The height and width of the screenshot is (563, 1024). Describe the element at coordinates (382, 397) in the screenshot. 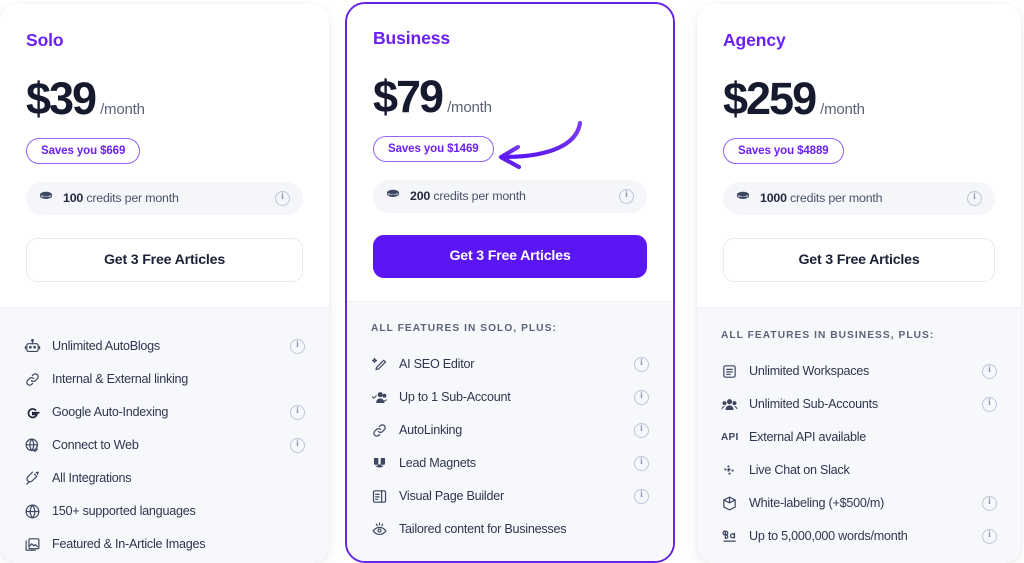

I see `users-check-icon` at that location.